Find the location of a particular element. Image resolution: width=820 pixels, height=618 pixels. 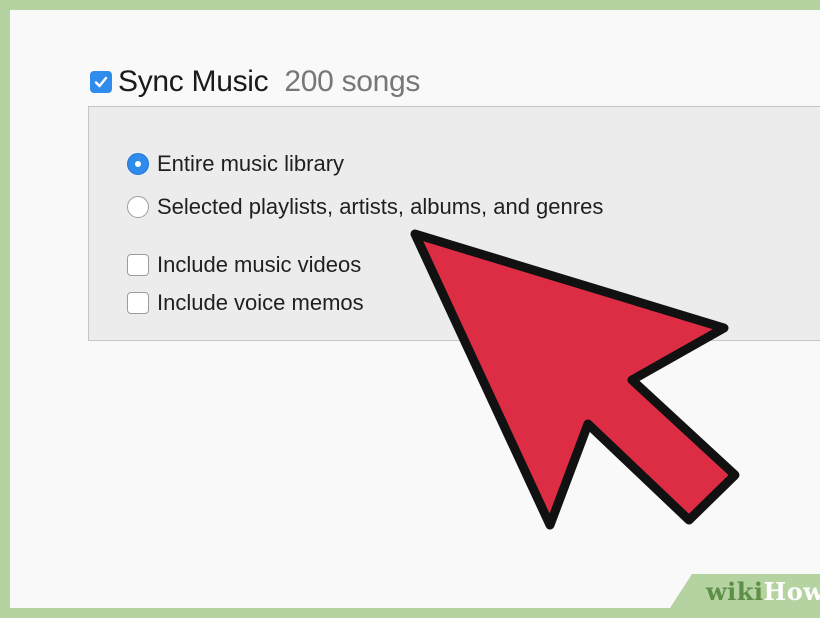

sync-music-label: Sync Music is located at coordinates (193, 81).